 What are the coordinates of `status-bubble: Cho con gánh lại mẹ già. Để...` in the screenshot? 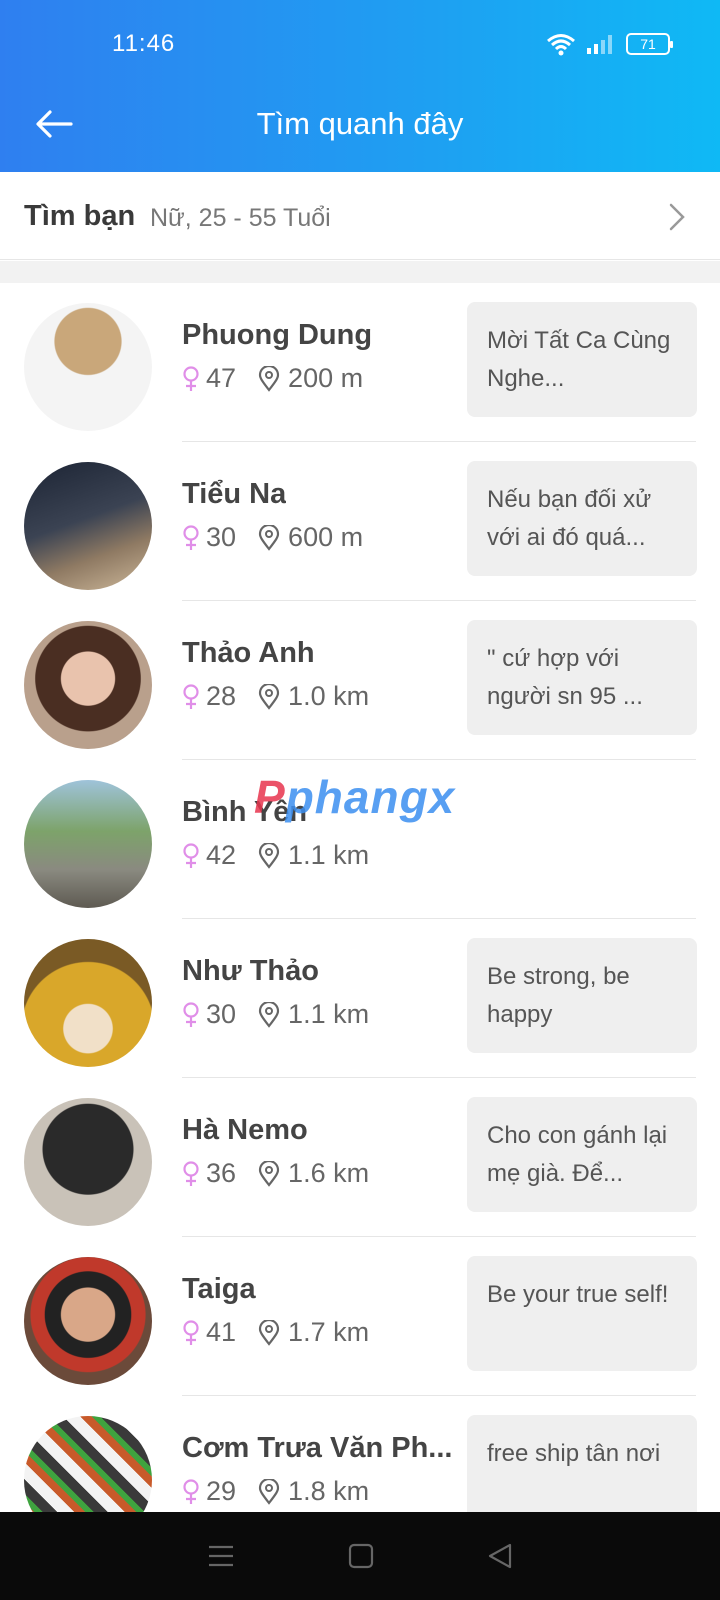 It's located at (582, 1154).